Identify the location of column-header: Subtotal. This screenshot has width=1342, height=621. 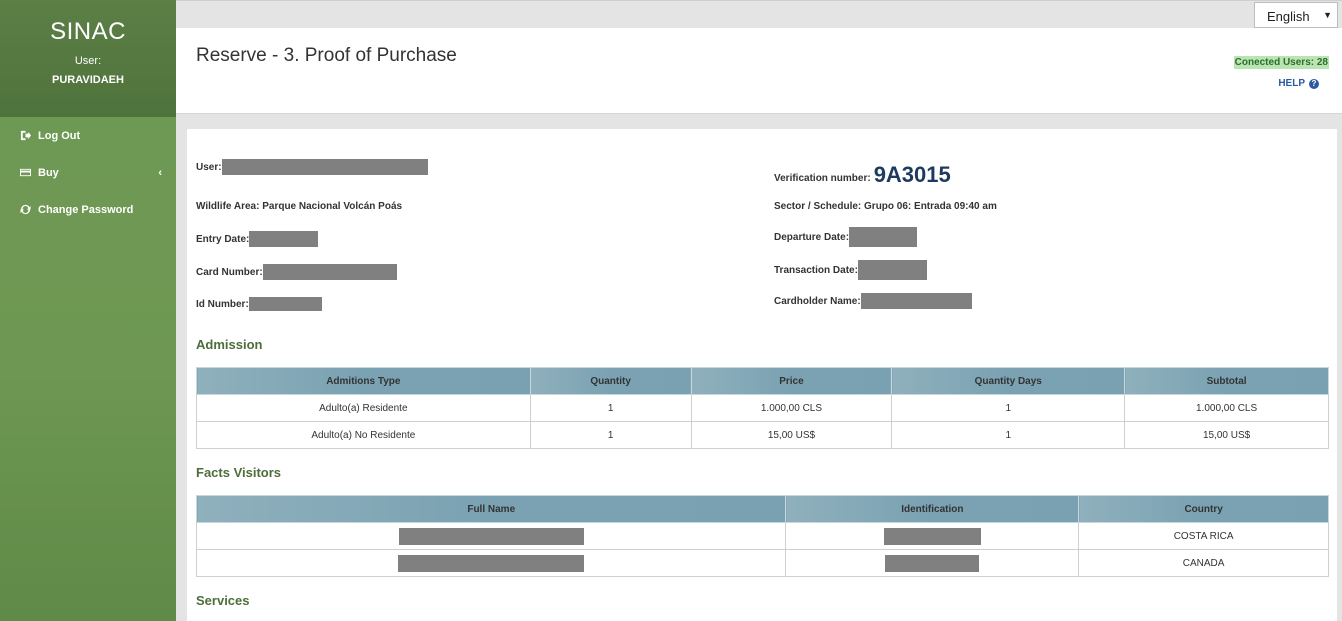
(1226, 381).